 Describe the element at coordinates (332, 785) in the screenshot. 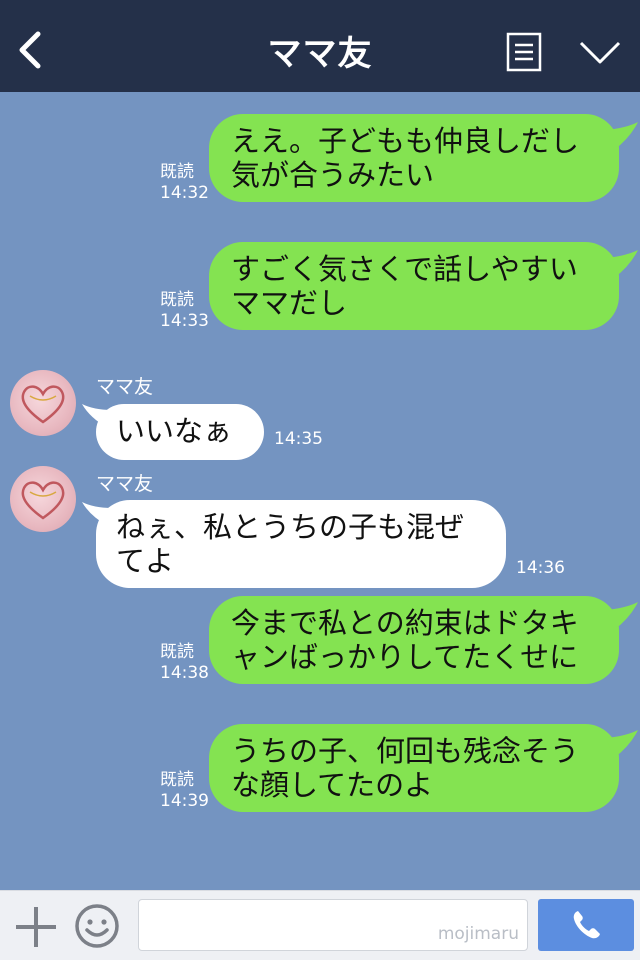

I see `message-line: な顔してたのよ` at that location.